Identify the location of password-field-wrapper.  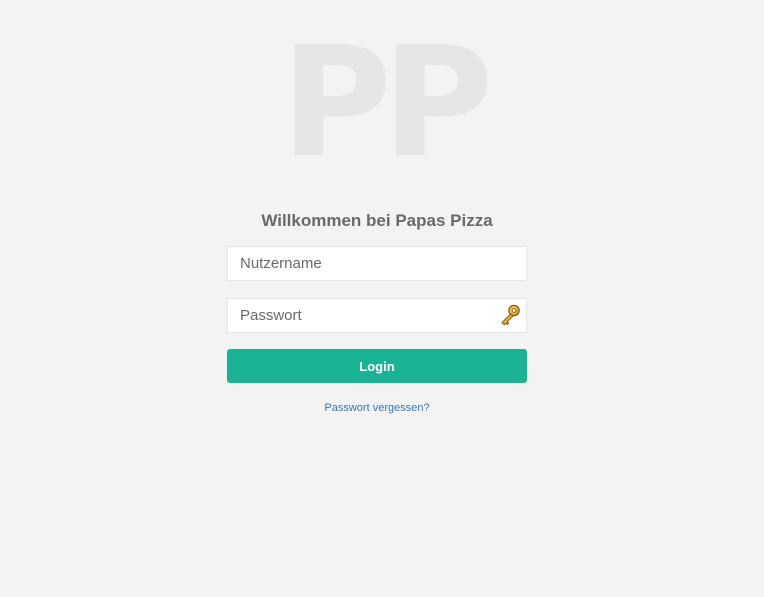
(377, 315).